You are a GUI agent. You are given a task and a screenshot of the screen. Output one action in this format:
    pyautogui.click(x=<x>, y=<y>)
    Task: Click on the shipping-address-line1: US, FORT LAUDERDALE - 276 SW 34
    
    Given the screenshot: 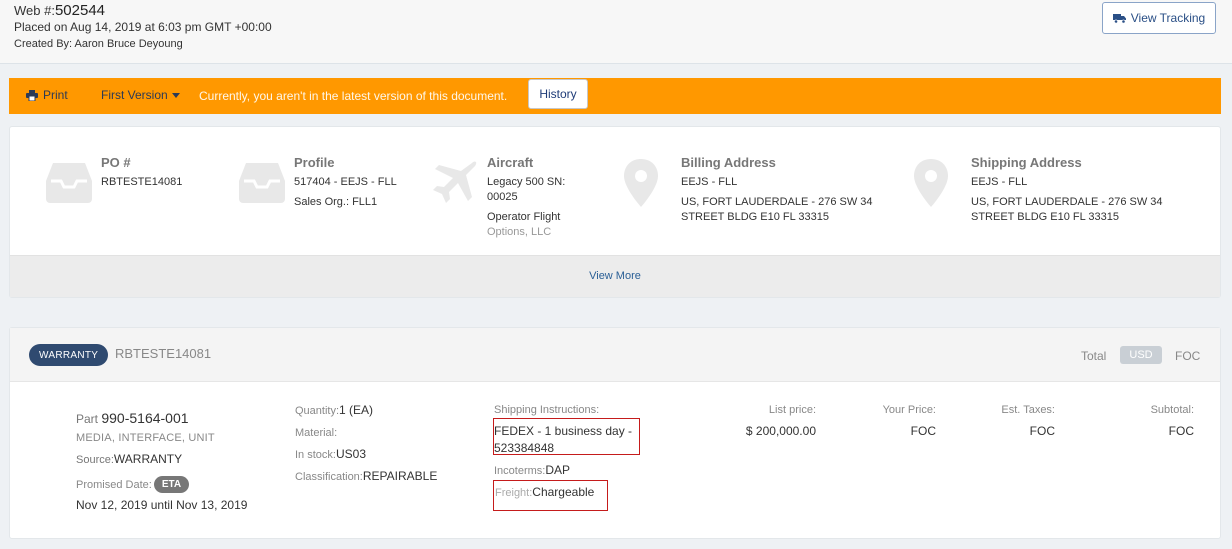 What is the action you would take?
    pyautogui.click(x=1067, y=202)
    